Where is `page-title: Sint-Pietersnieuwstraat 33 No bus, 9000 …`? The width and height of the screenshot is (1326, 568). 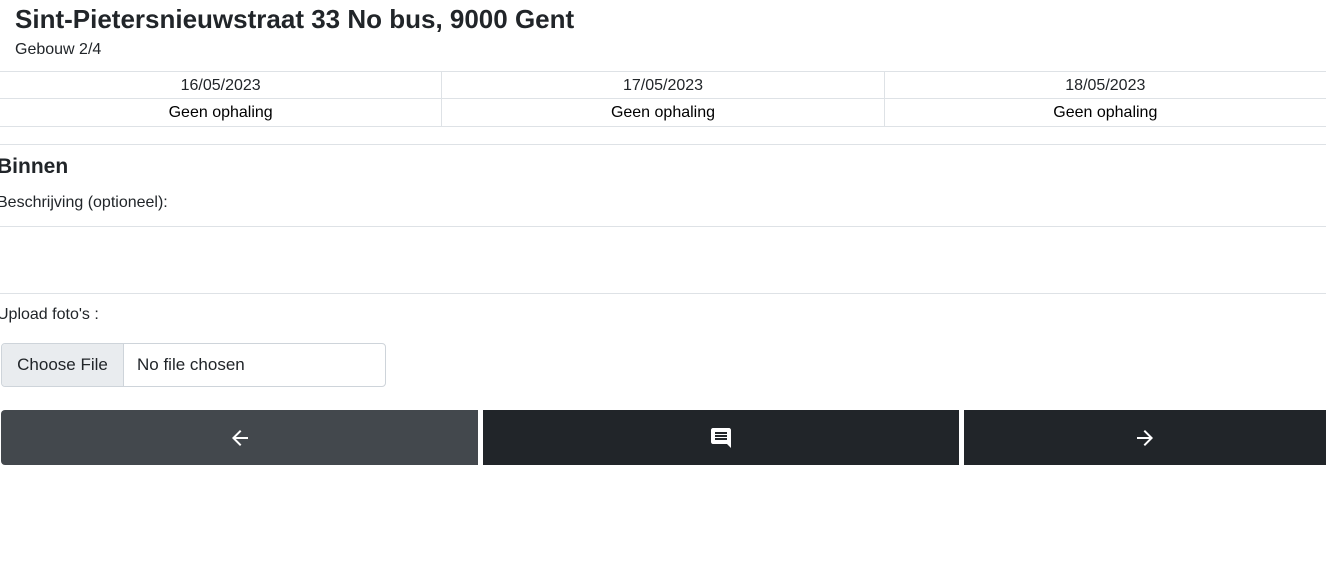 page-title: Sint-Pietersnieuwstraat 33 No bus, 9000 … is located at coordinates (295, 19).